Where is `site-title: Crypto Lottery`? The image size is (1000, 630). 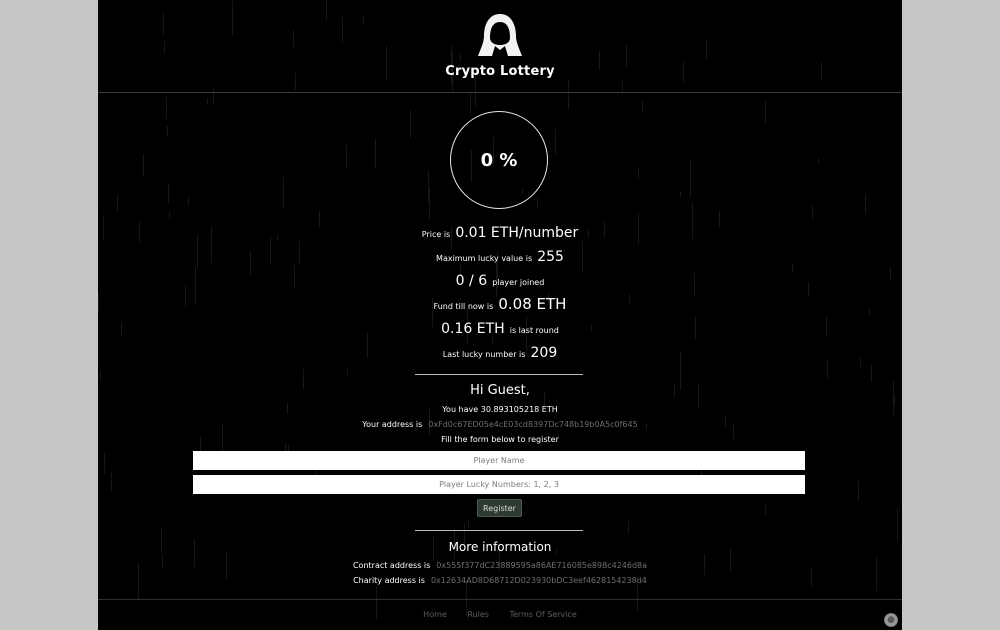 site-title: Crypto Lottery is located at coordinates (500, 71).